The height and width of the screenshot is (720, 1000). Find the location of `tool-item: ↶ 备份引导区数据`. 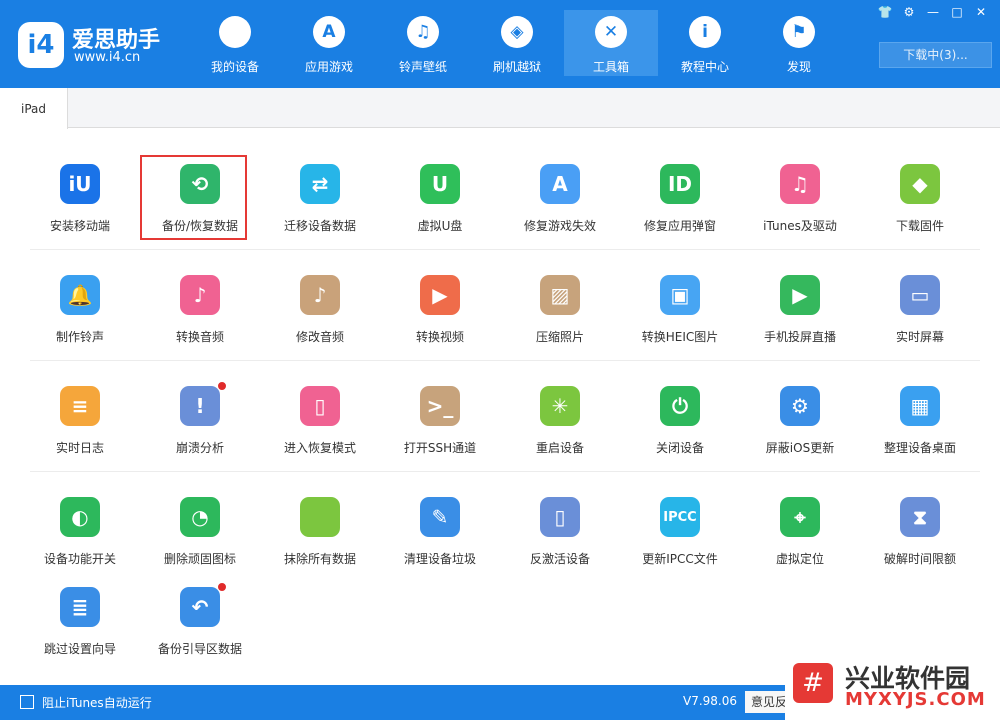

tool-item: ↶ 备份引导区数据 is located at coordinates (200, 632).